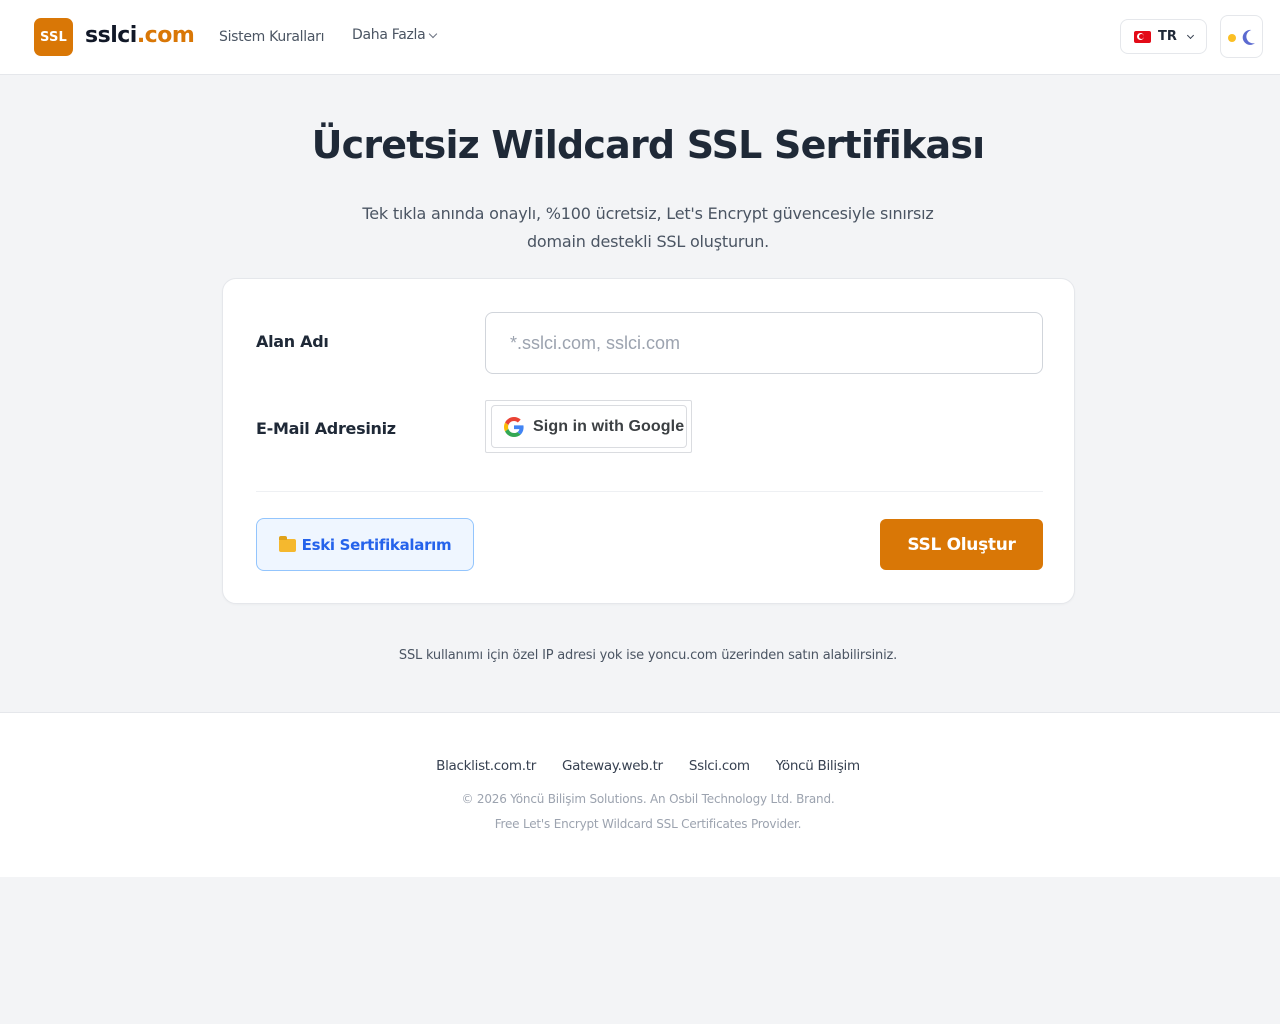 The width and height of the screenshot is (1280, 1024). Describe the element at coordinates (292, 341) in the screenshot. I see `domain-label: Alan Adı` at that location.